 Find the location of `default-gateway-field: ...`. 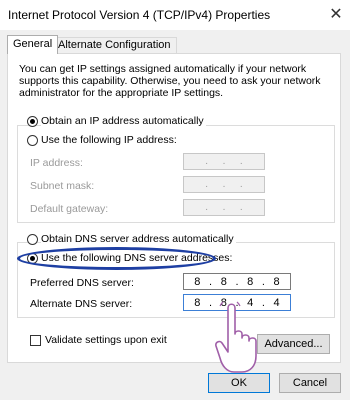

default-gateway-field: ... is located at coordinates (224, 207).